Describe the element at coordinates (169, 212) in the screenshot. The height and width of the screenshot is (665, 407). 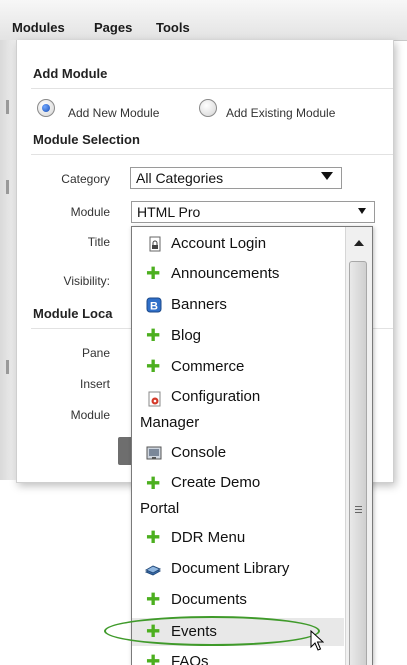
I see `module-select-value: HTML Pro` at that location.